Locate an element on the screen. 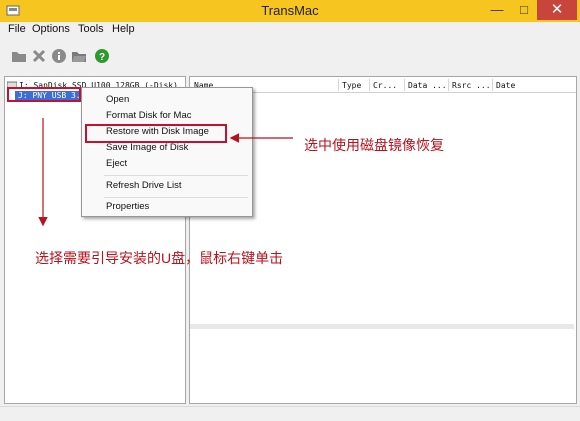 This screenshot has width=580, height=421. menu-format-disk: Format Disk for Mac is located at coordinates (149, 115).